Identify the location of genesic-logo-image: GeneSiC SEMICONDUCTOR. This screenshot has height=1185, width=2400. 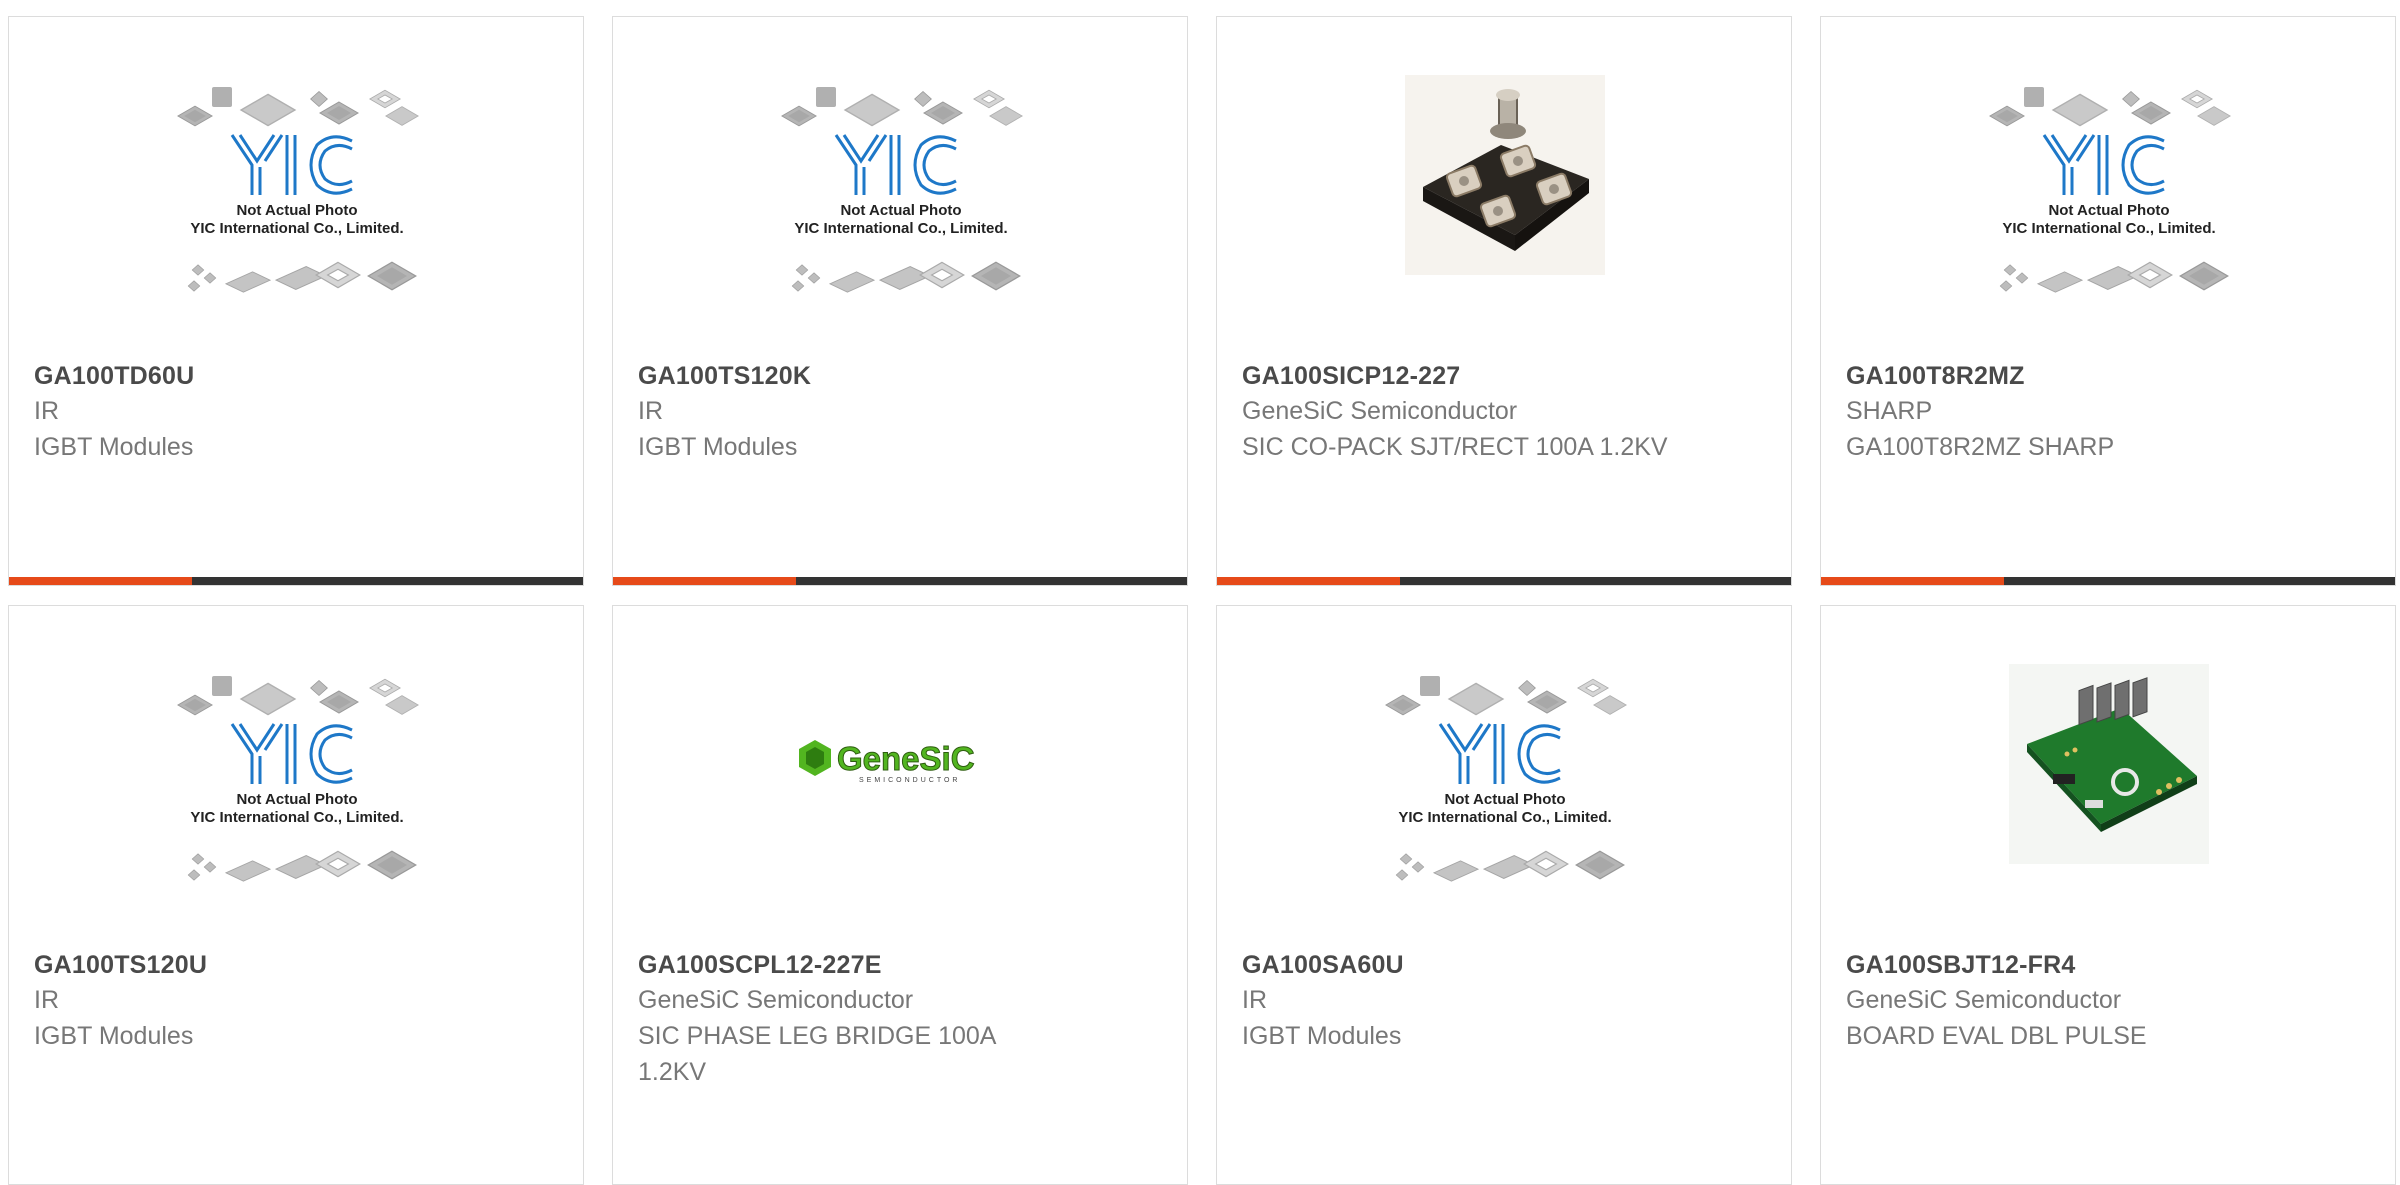
(887, 762).